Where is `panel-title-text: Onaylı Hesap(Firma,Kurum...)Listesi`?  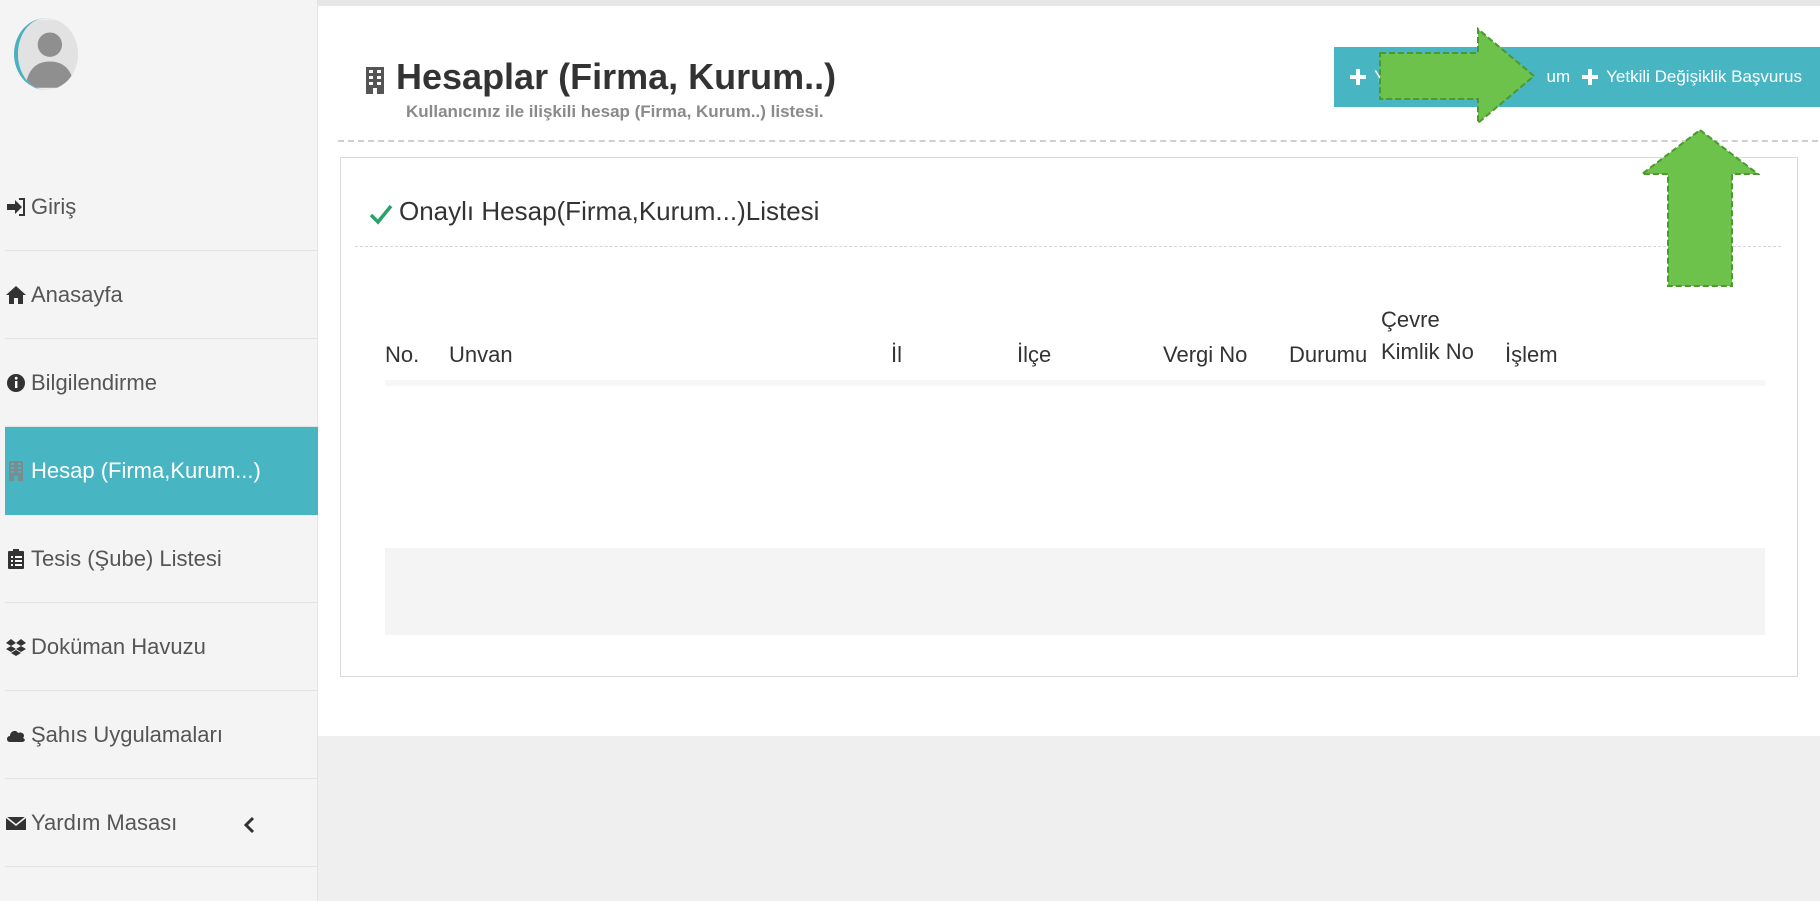
panel-title-text: Onaylı Hesap(Firma,Kurum...)Listesi is located at coordinates (609, 211).